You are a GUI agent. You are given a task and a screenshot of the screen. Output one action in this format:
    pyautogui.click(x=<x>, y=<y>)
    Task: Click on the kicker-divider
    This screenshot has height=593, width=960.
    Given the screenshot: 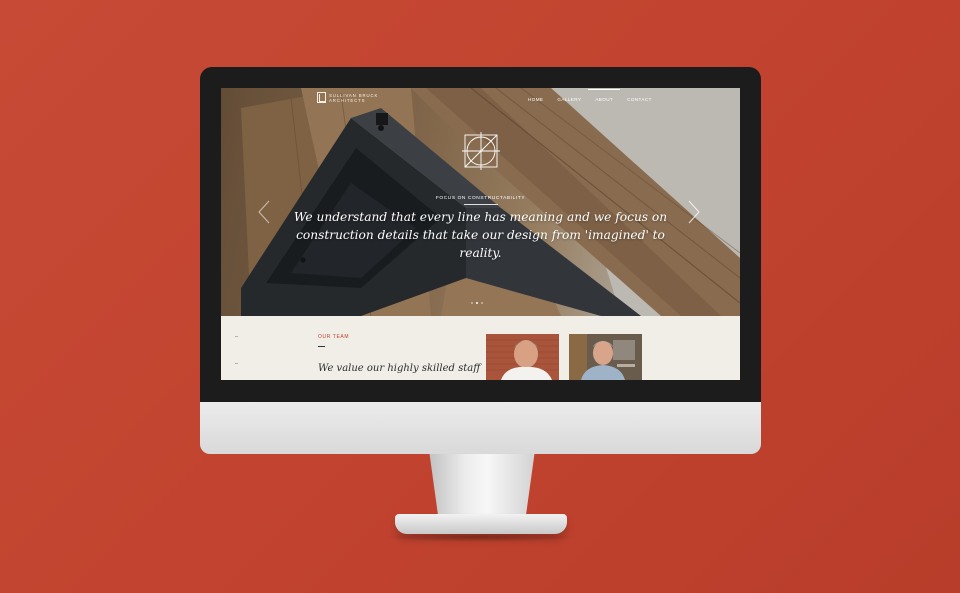 What is the action you would take?
    pyautogui.click(x=481, y=204)
    